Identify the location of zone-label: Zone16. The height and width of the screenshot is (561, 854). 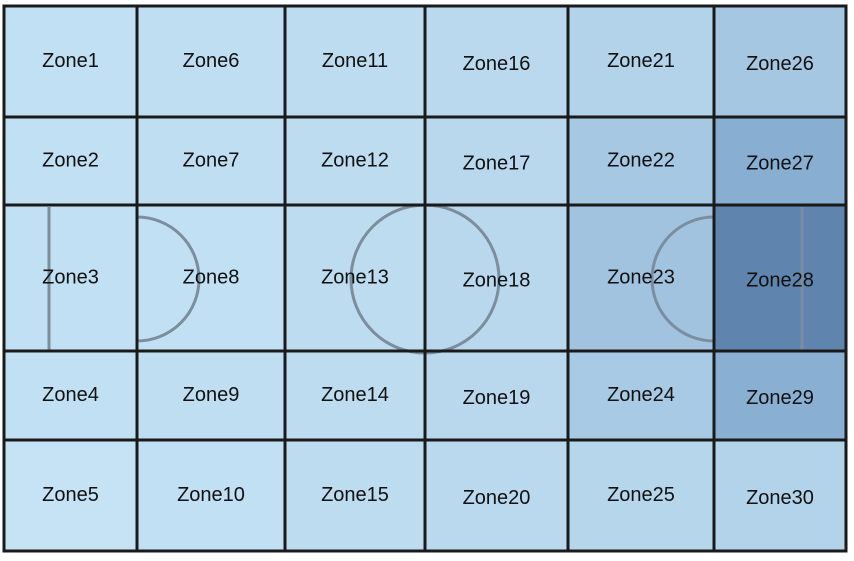
(497, 64).